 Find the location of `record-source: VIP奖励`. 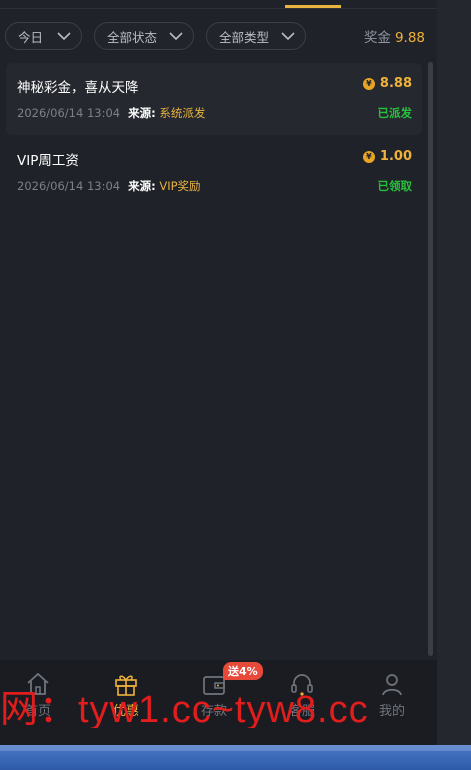

record-source: VIP奖励 is located at coordinates (180, 186).